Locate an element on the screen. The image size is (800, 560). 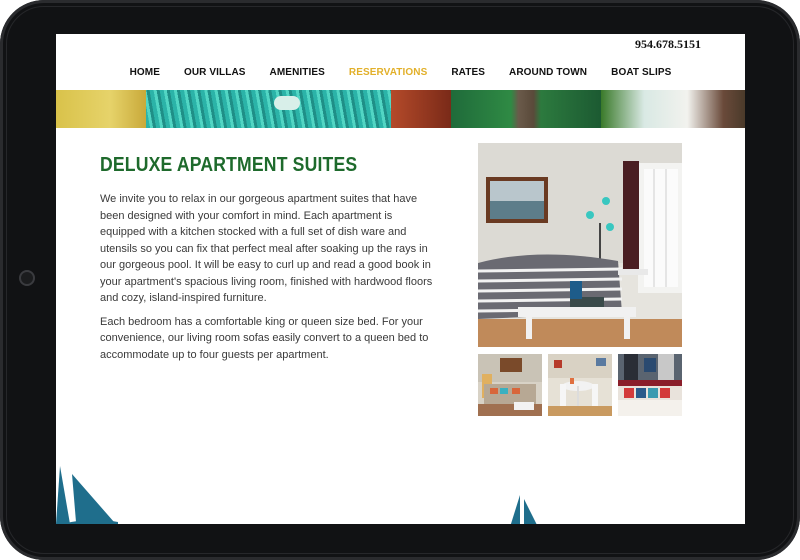
banner-red-shutter is located at coordinates (421, 109).